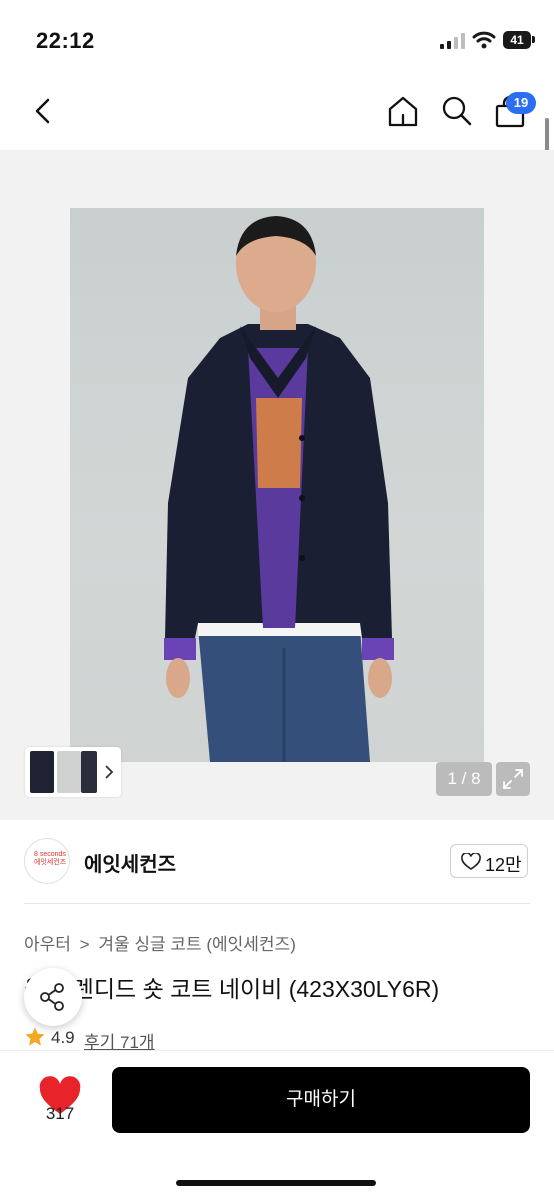  I want to click on top-nav-bar, so click(277, 115).